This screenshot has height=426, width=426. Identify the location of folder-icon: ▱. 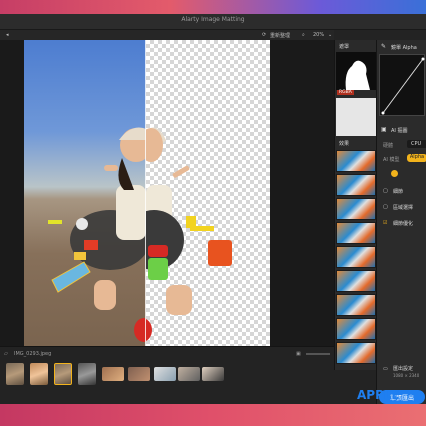
(6, 354).